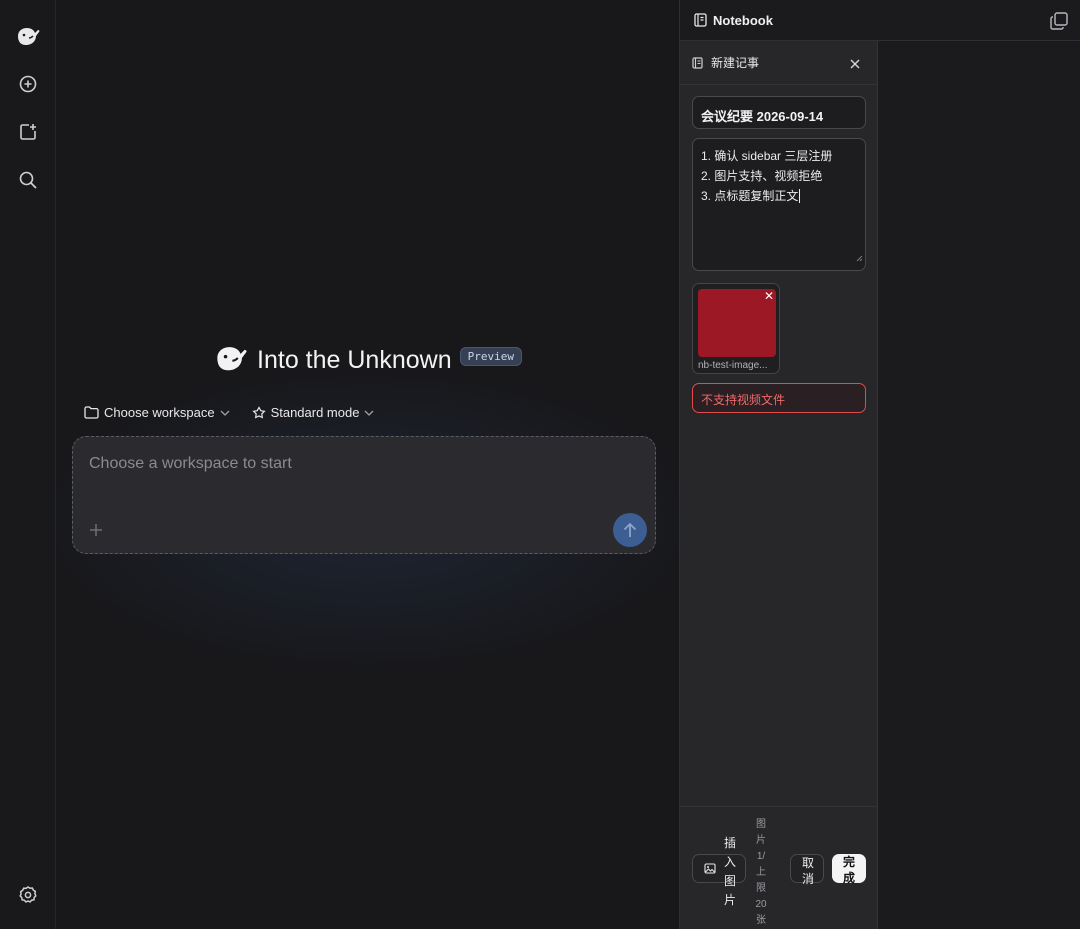 The image size is (1080, 929). Describe the element at coordinates (28, 180) in the screenshot. I see `search-icon` at that location.